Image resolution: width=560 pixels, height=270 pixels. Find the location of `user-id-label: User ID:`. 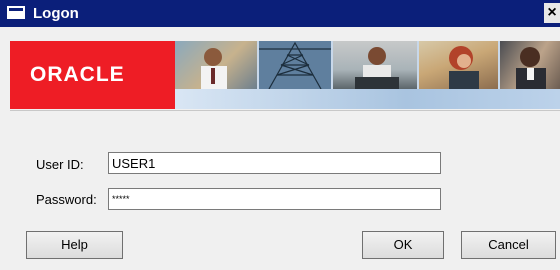

user-id-label: User ID: is located at coordinates (60, 164).